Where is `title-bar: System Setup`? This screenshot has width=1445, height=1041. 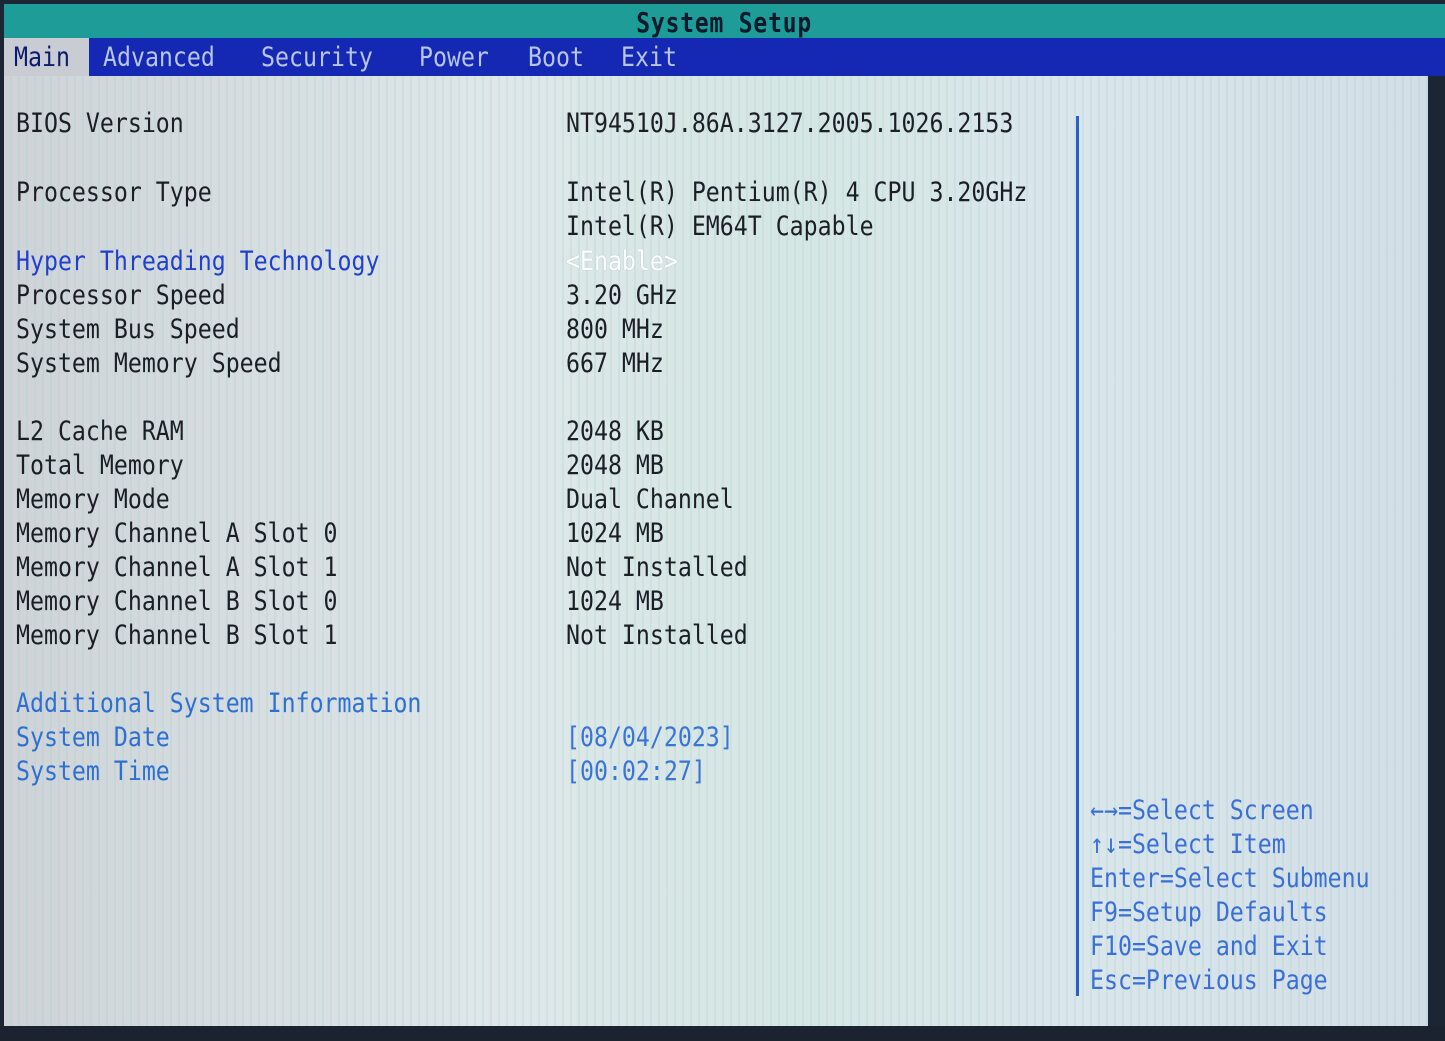 title-bar: System Setup is located at coordinates (724, 22).